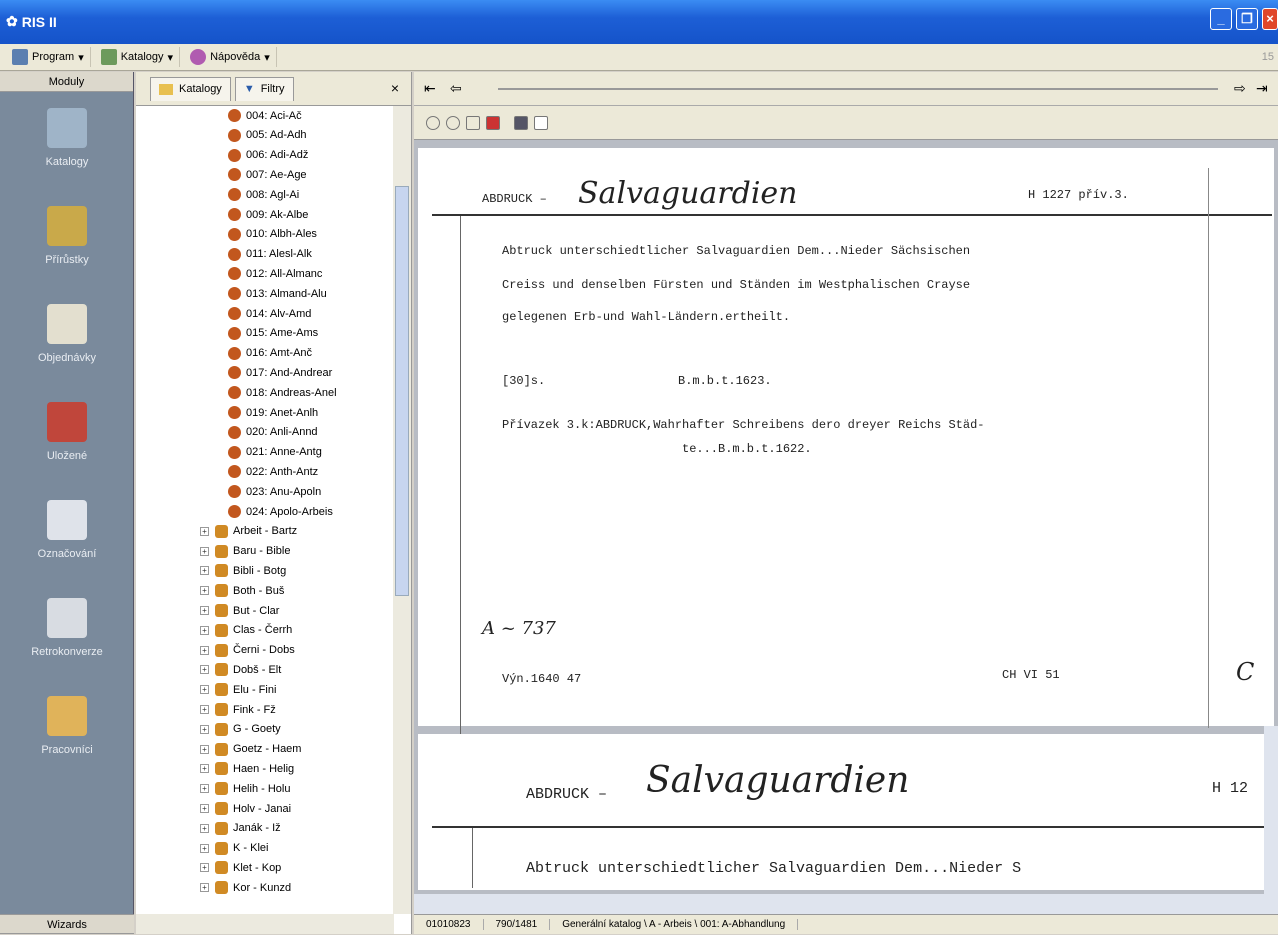  What do you see at coordinates (67, 138) in the screenshot?
I see `module-katalogy: Katalogy` at bounding box center [67, 138].